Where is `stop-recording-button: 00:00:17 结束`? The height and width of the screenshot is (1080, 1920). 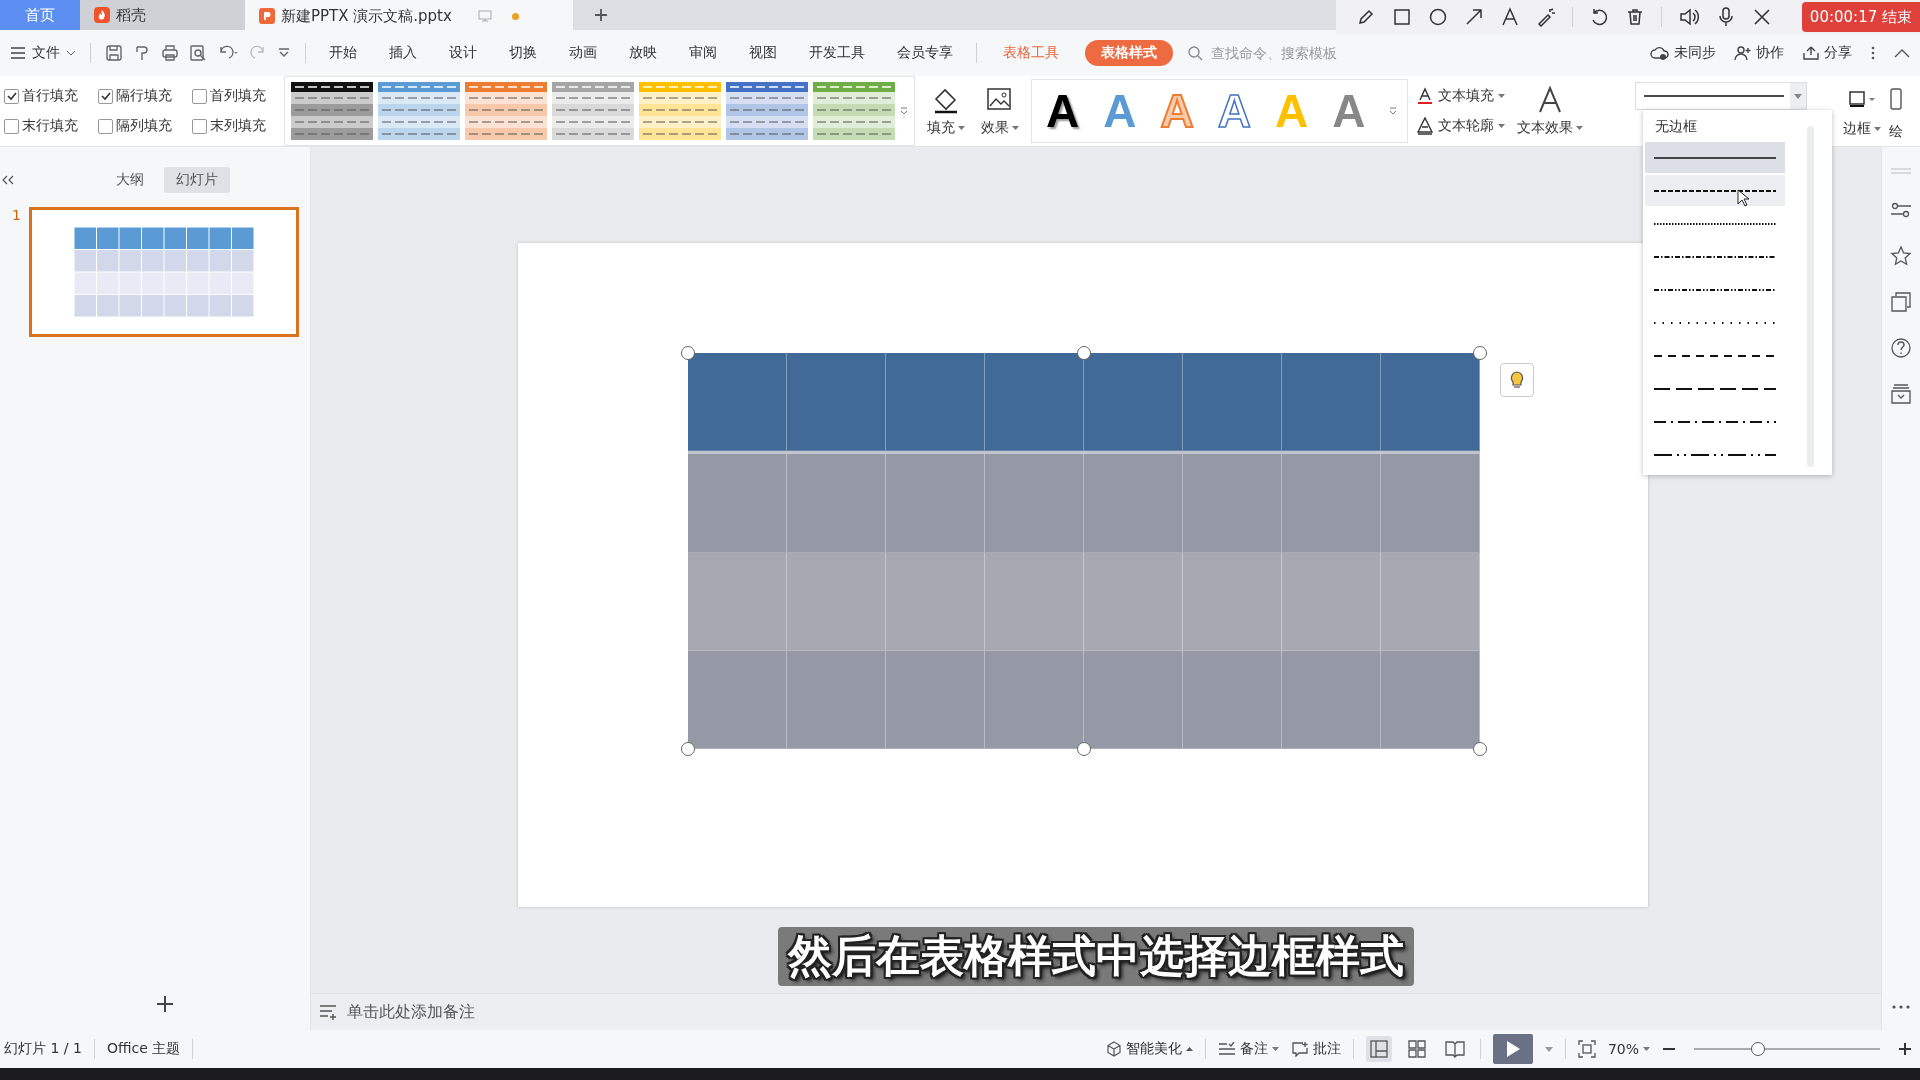 stop-recording-button: 00:00:17 结束 is located at coordinates (1860, 17).